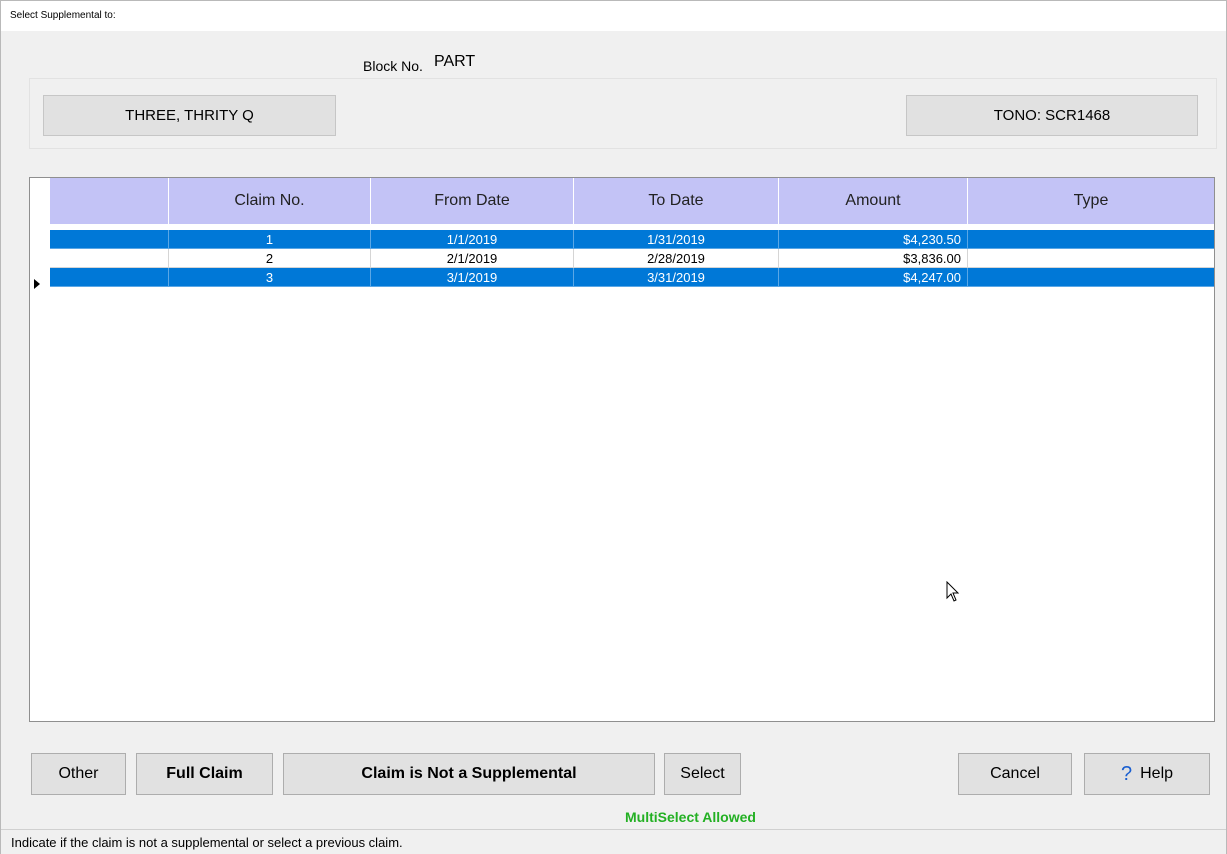 This screenshot has height=854, width=1227. What do you see at coordinates (393, 66) in the screenshot?
I see `block-no-label: Block No.` at bounding box center [393, 66].